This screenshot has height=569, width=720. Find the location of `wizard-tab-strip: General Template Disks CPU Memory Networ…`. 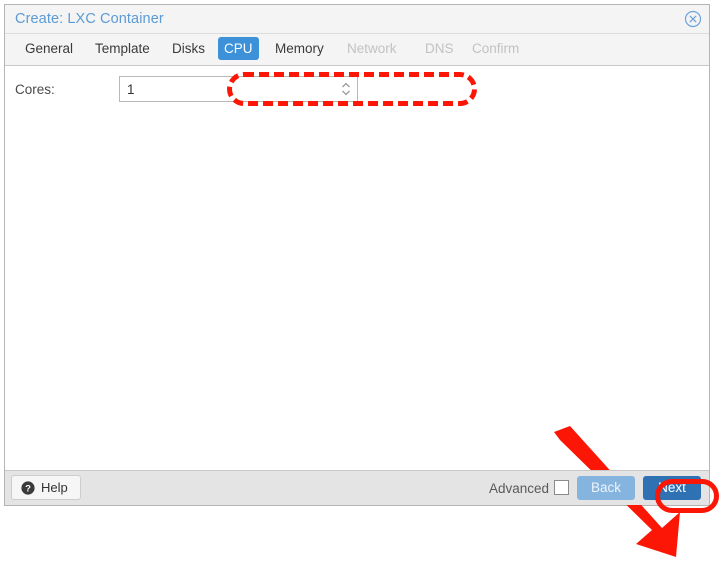

wizard-tab-strip: General Template Disks CPU Memory Networ… is located at coordinates (357, 50).